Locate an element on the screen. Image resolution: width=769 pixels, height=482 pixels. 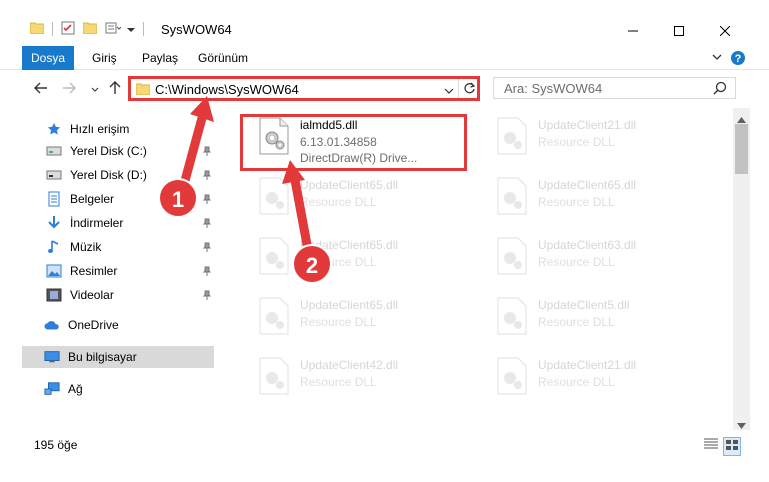
nav-item-label: İndirmeler is located at coordinates (97, 223).